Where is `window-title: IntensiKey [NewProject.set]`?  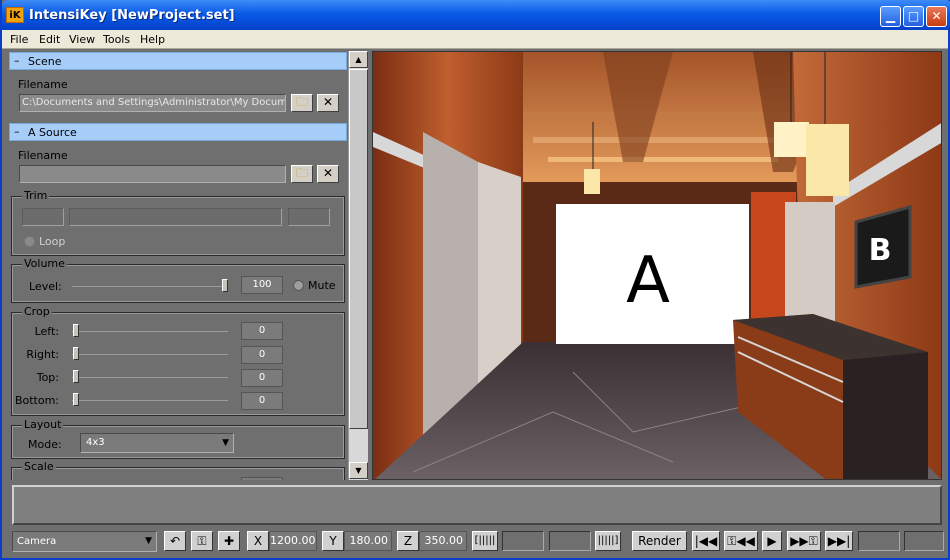 window-title: IntensiKey [NewProject.set] is located at coordinates (132, 15).